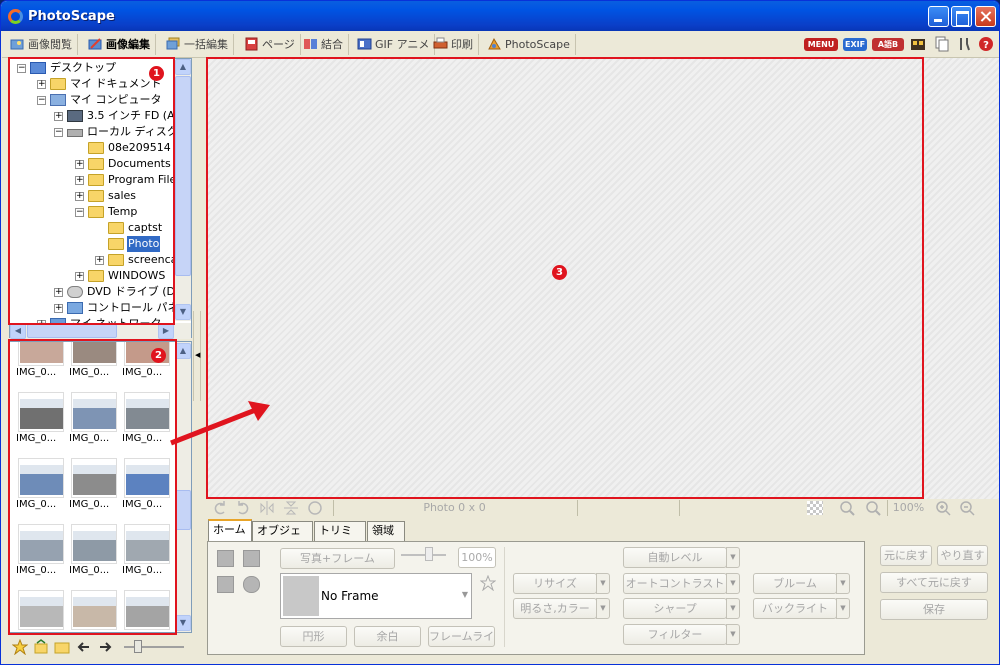 The image size is (1000, 665). What do you see at coordinates (986, 44) in the screenshot?
I see `help-icon: ?` at bounding box center [986, 44].